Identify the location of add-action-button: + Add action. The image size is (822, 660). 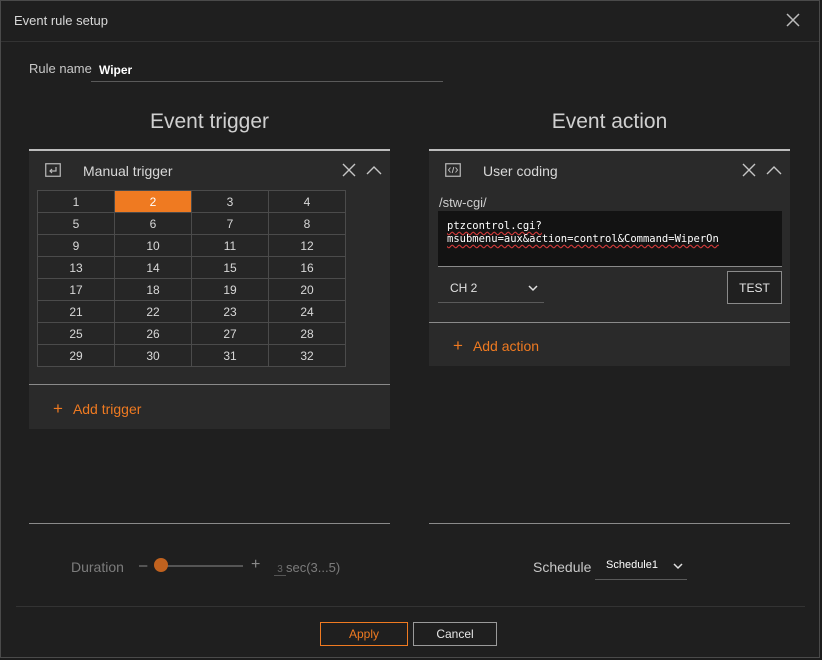
(496, 346).